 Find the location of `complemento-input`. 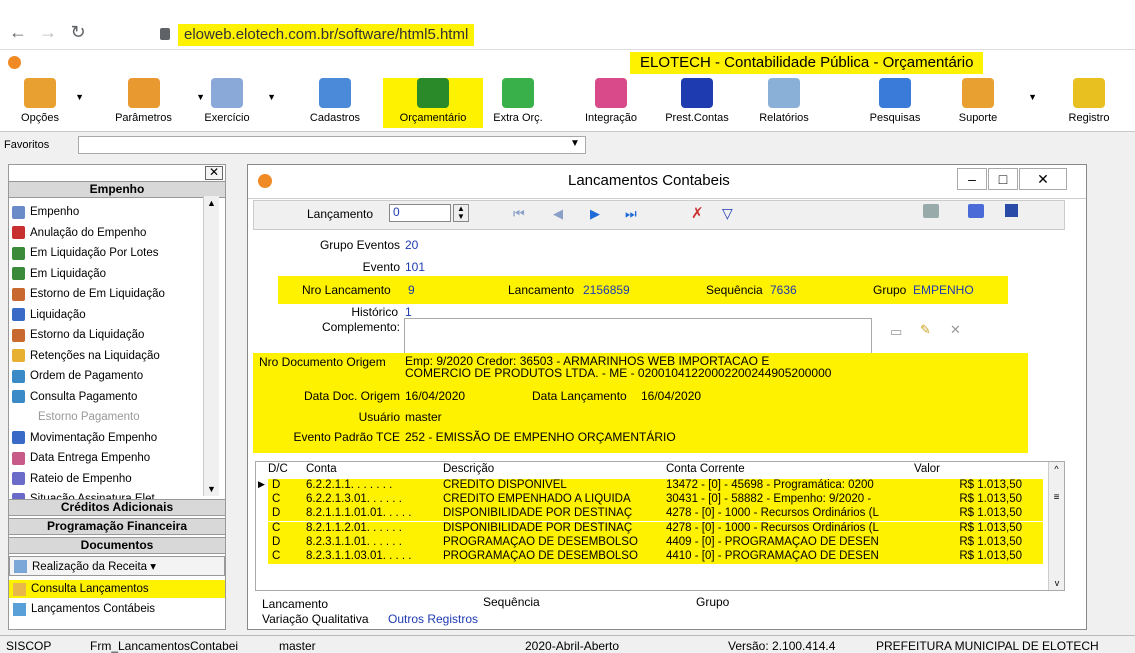

complemento-input is located at coordinates (638, 336).